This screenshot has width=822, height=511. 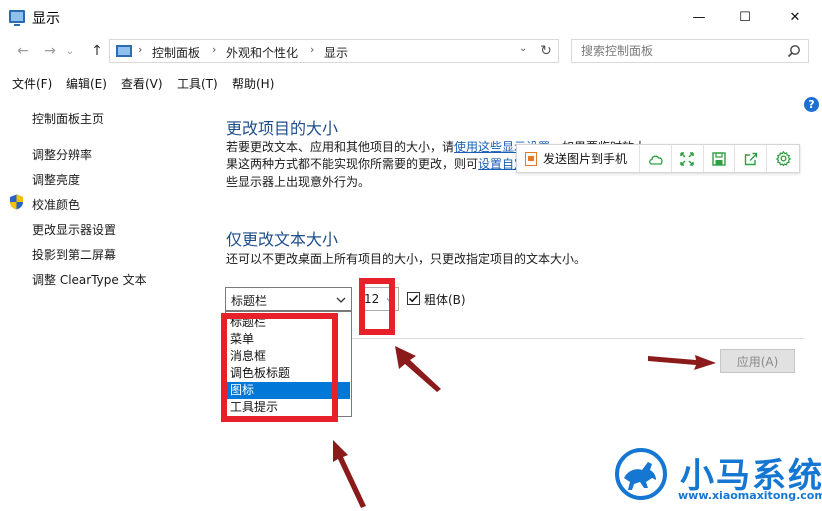 What do you see at coordinates (524, 427) in the screenshot?
I see `annotation-arrows` at bounding box center [524, 427].